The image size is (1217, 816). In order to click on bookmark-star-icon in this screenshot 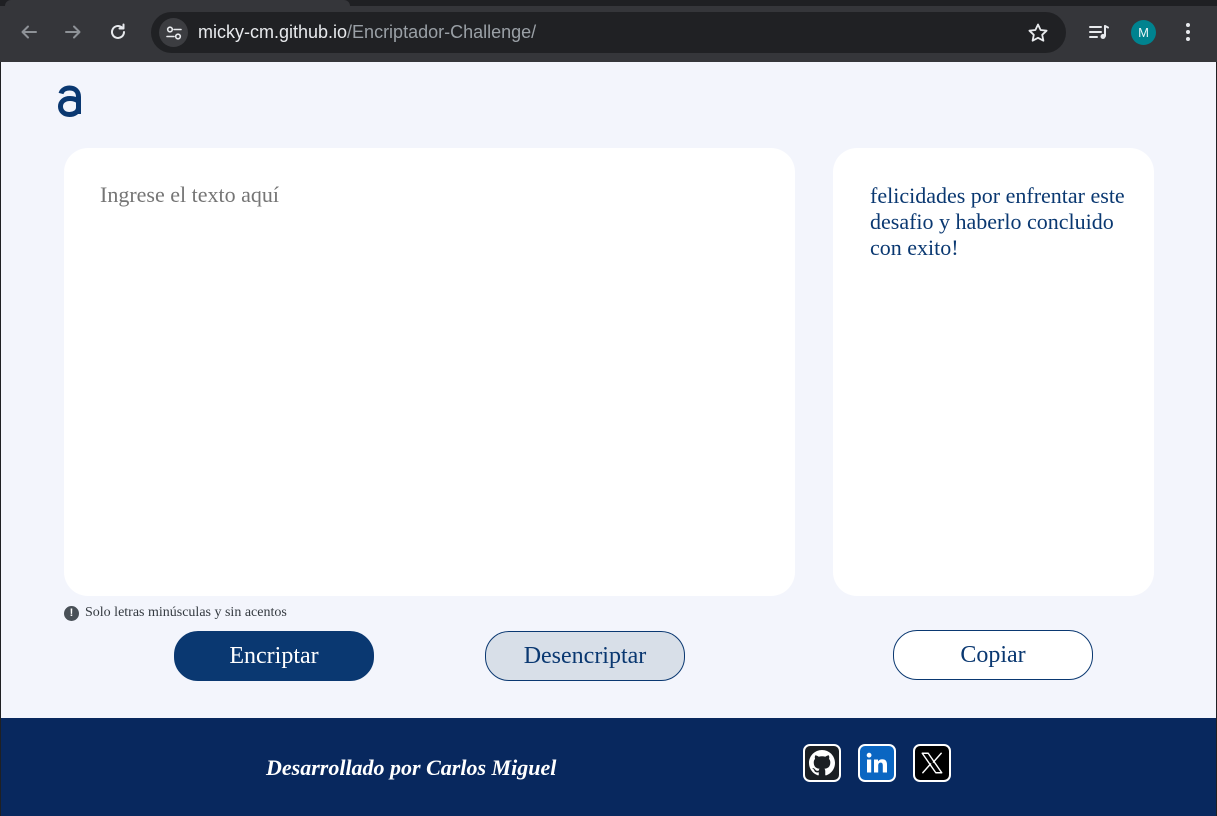, I will do `click(1038, 32)`.